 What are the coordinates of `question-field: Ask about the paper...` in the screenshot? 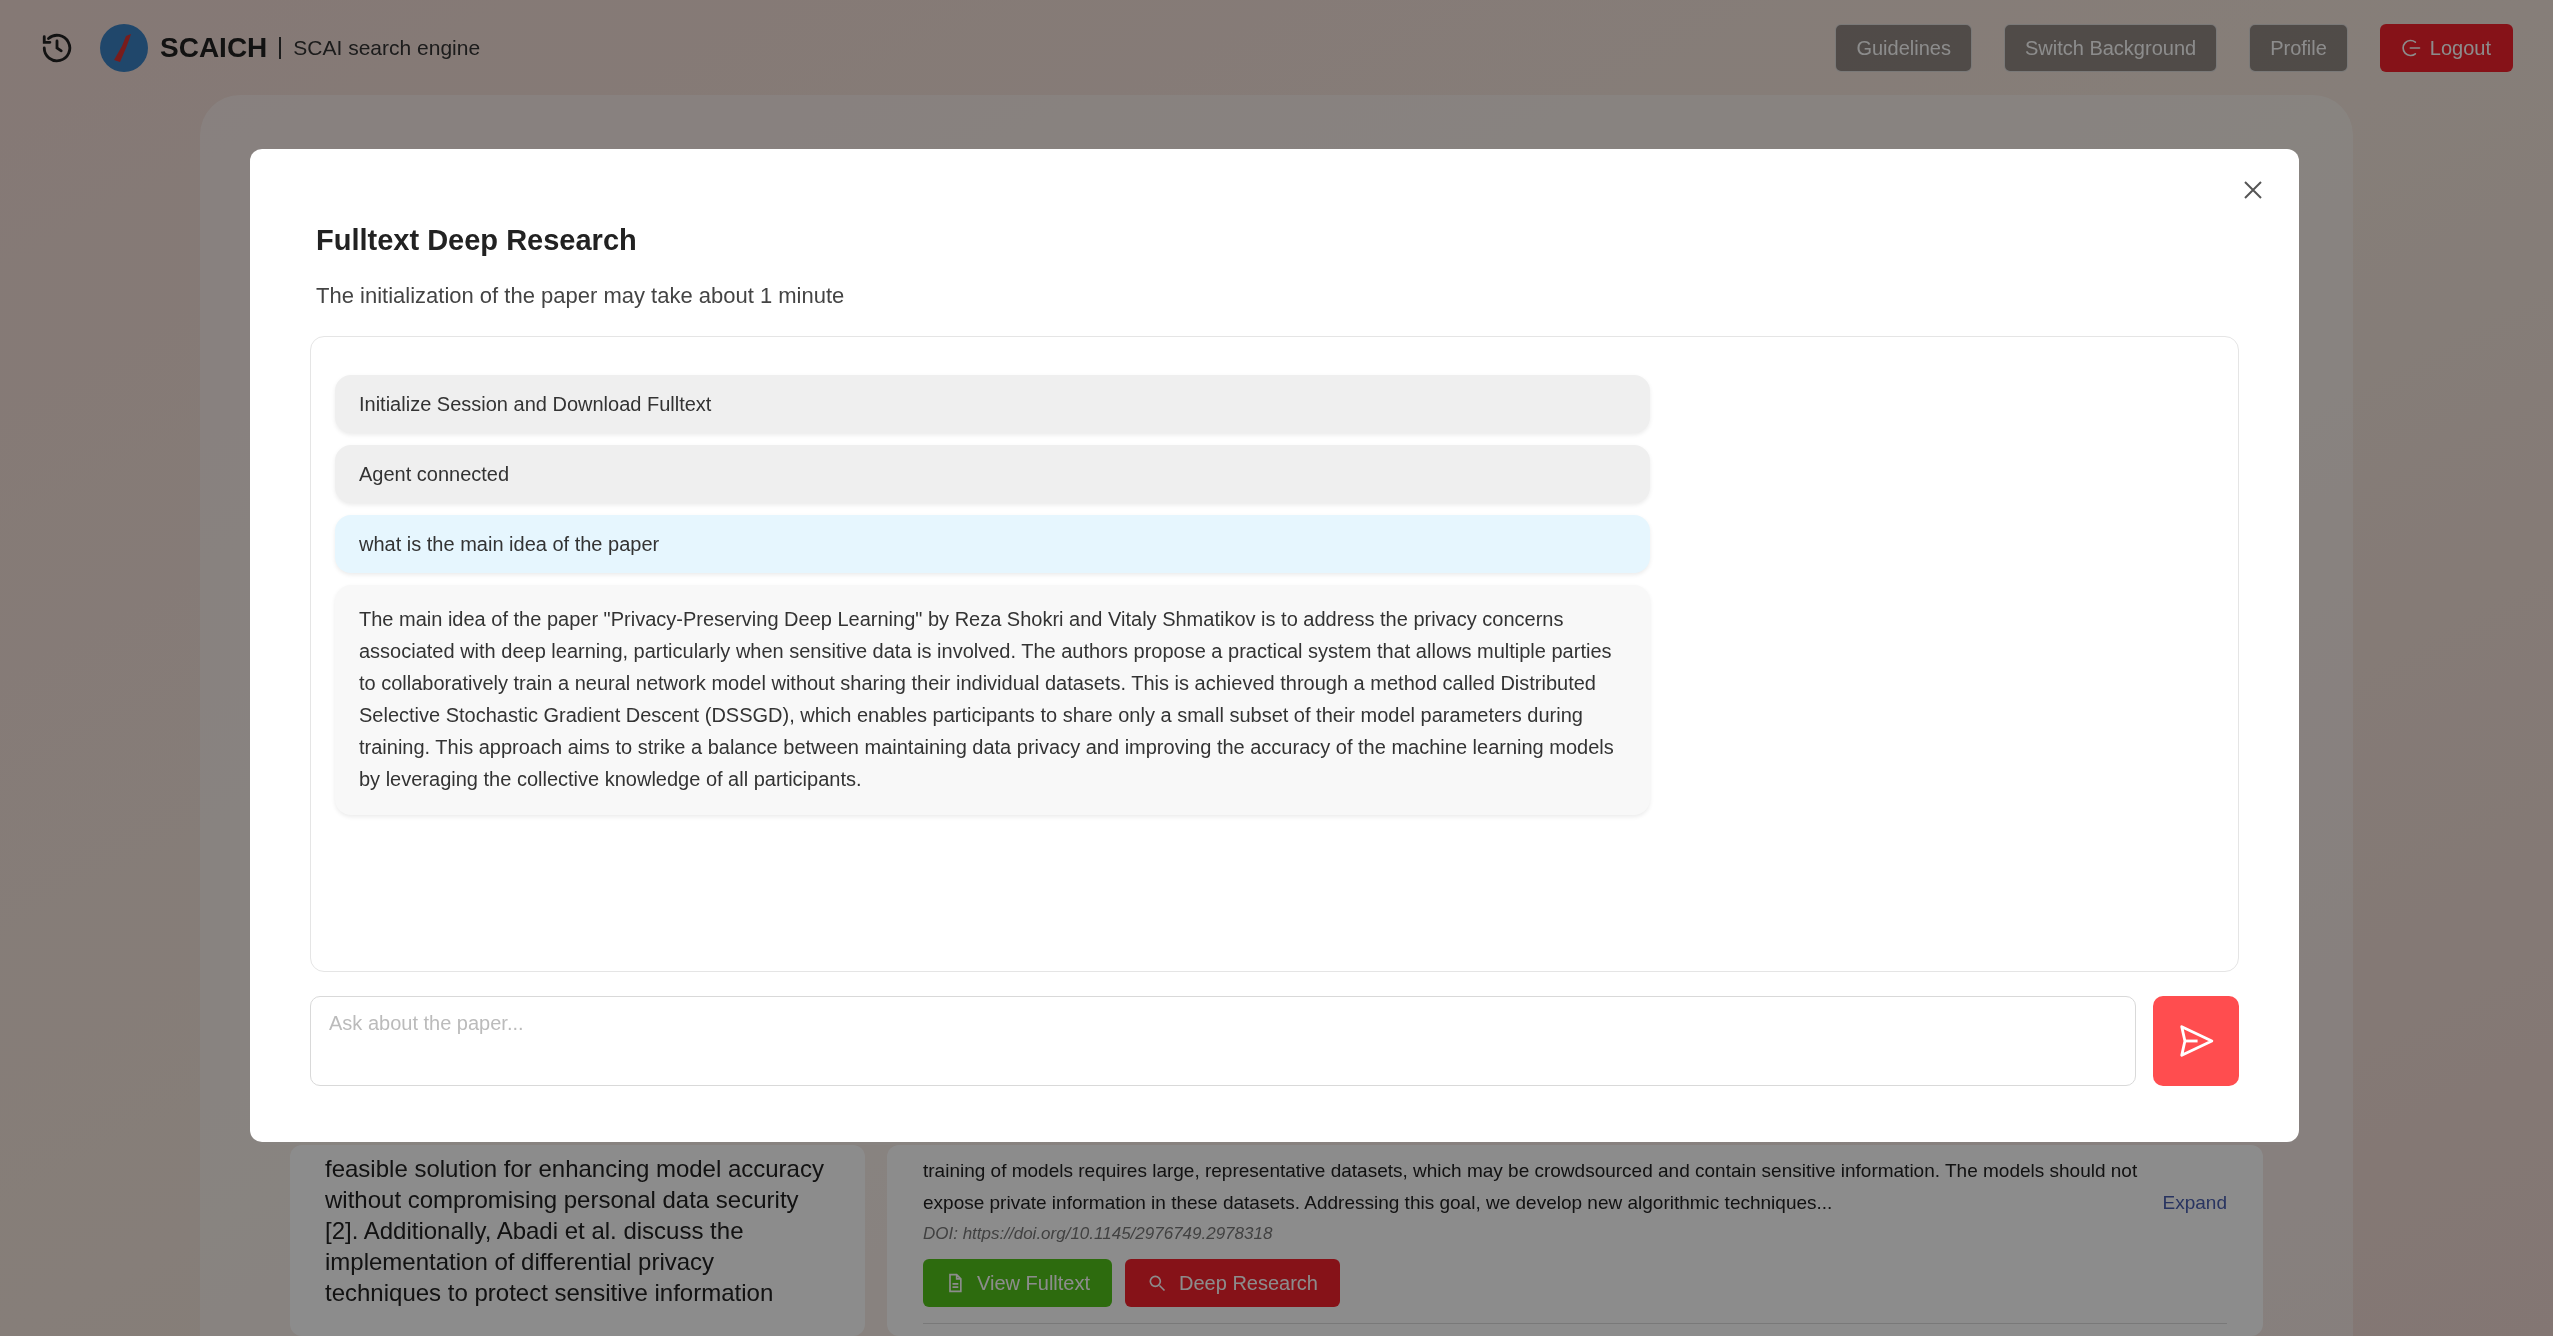 It's located at (1223, 1040).